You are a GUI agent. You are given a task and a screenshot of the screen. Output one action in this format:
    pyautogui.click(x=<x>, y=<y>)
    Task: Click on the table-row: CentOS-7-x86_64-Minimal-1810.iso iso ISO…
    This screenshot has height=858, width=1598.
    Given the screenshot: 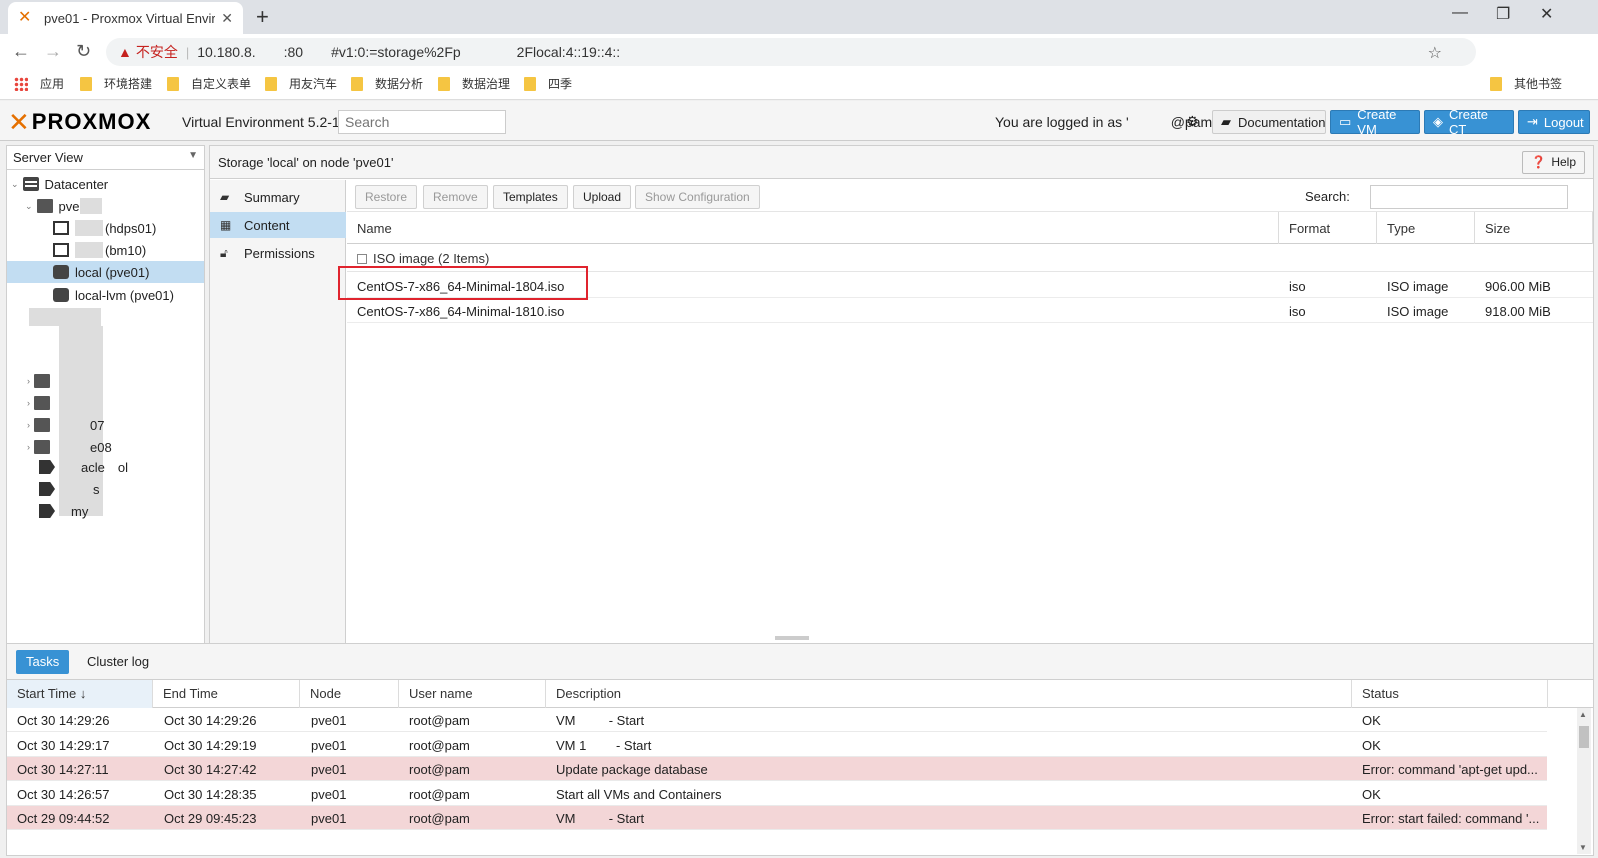 What is the action you would take?
    pyautogui.click(x=970, y=311)
    